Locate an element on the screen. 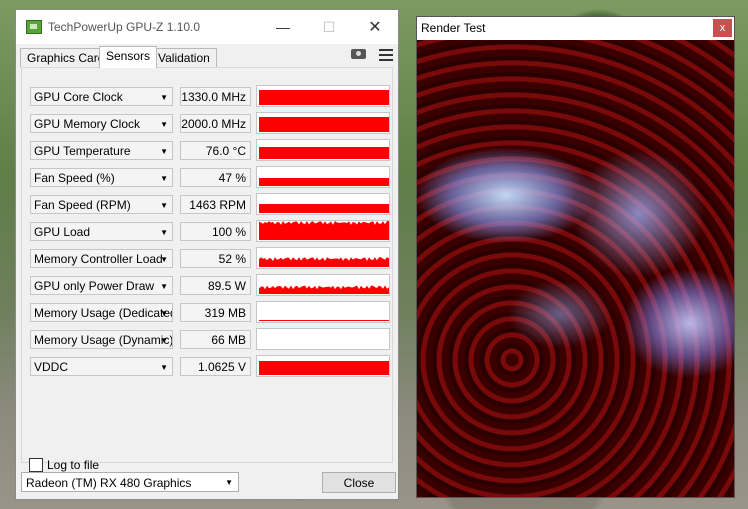 Image resolution: width=748 pixels, height=509 pixels. sensor-name: GPU Load is located at coordinates (62, 232).